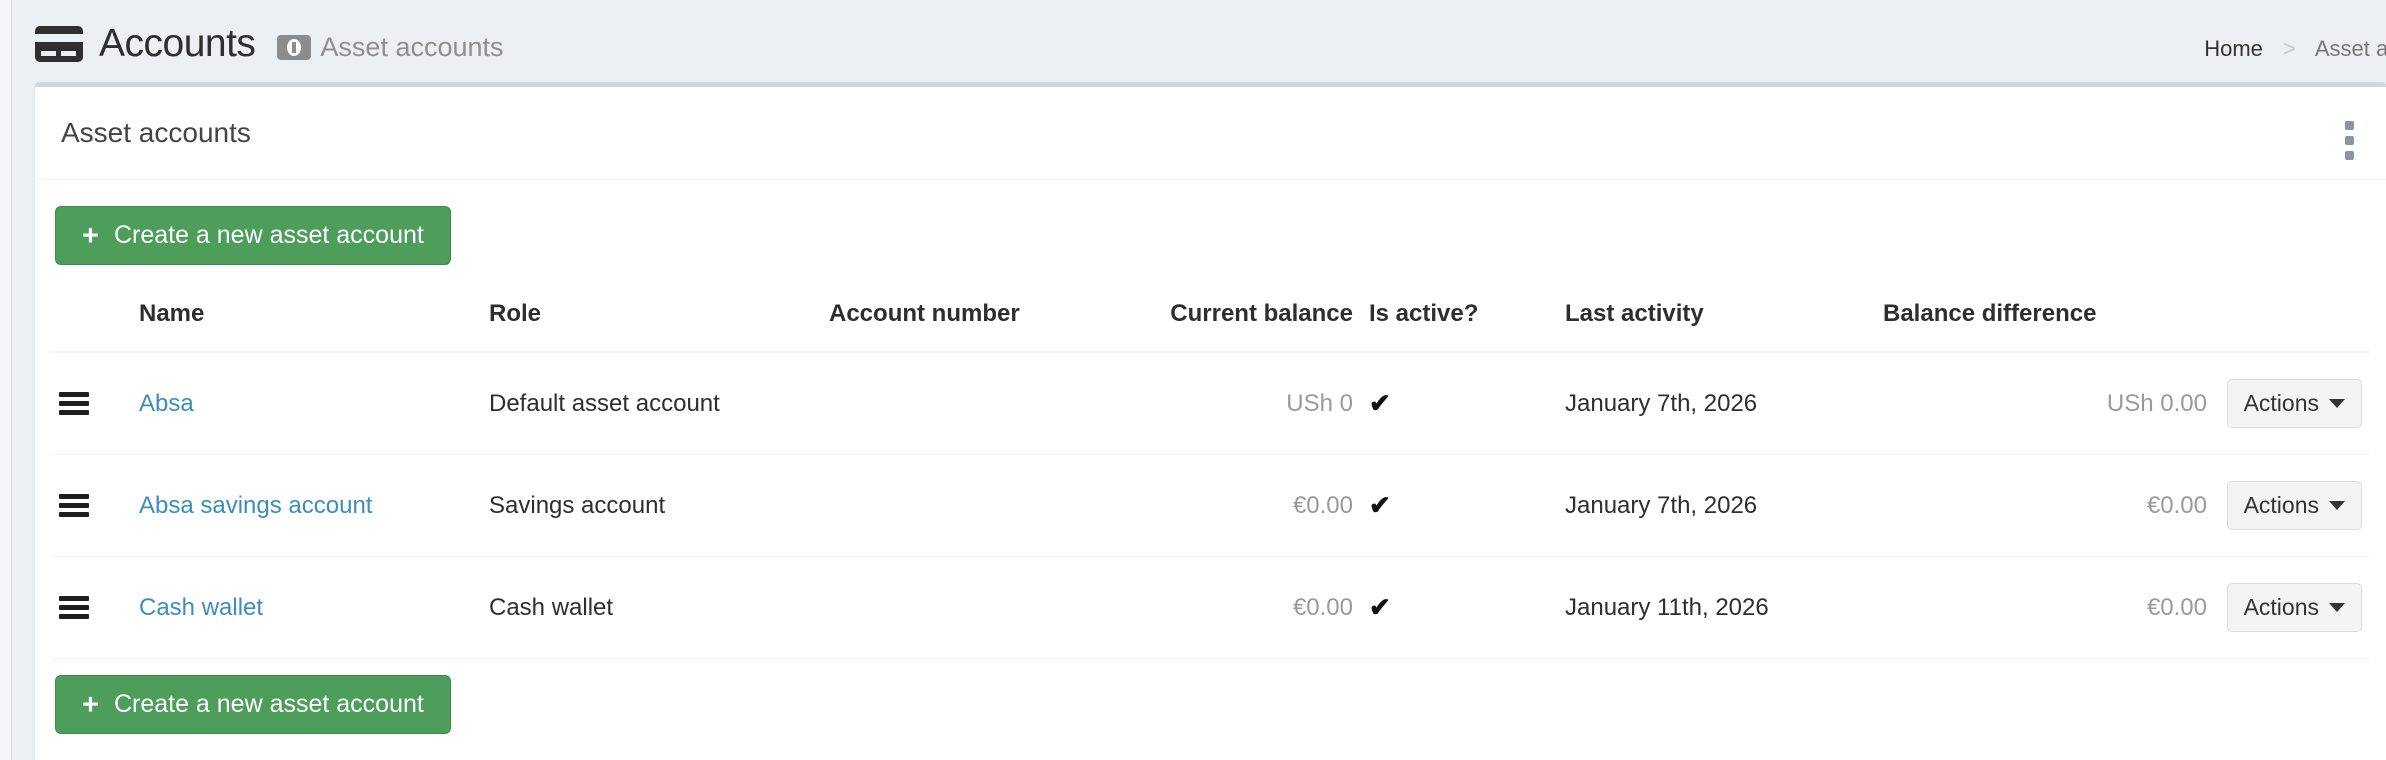  I want to click on column-header-actions, so click(2292, 315).